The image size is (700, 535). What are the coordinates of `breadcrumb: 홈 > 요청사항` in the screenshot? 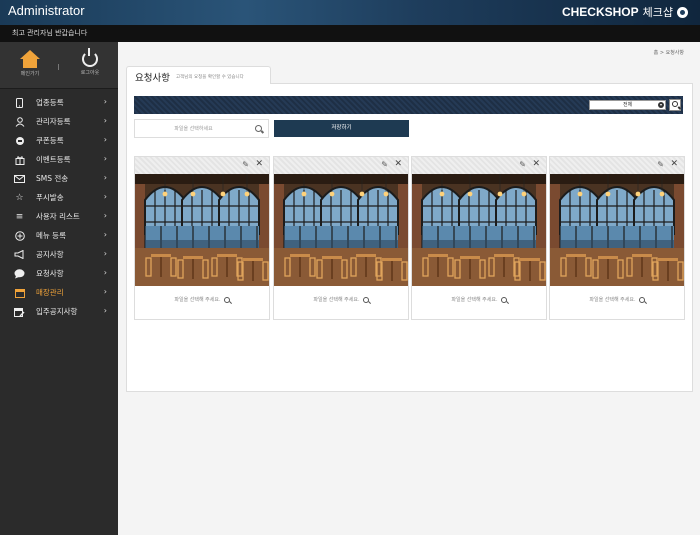 It's located at (668, 53).